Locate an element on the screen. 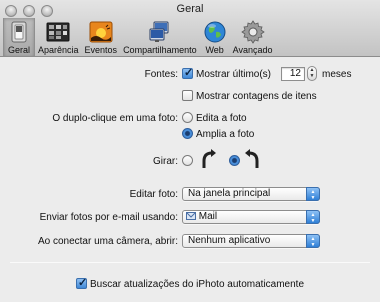  rotate-clockwise-icon is located at coordinates (252, 158).